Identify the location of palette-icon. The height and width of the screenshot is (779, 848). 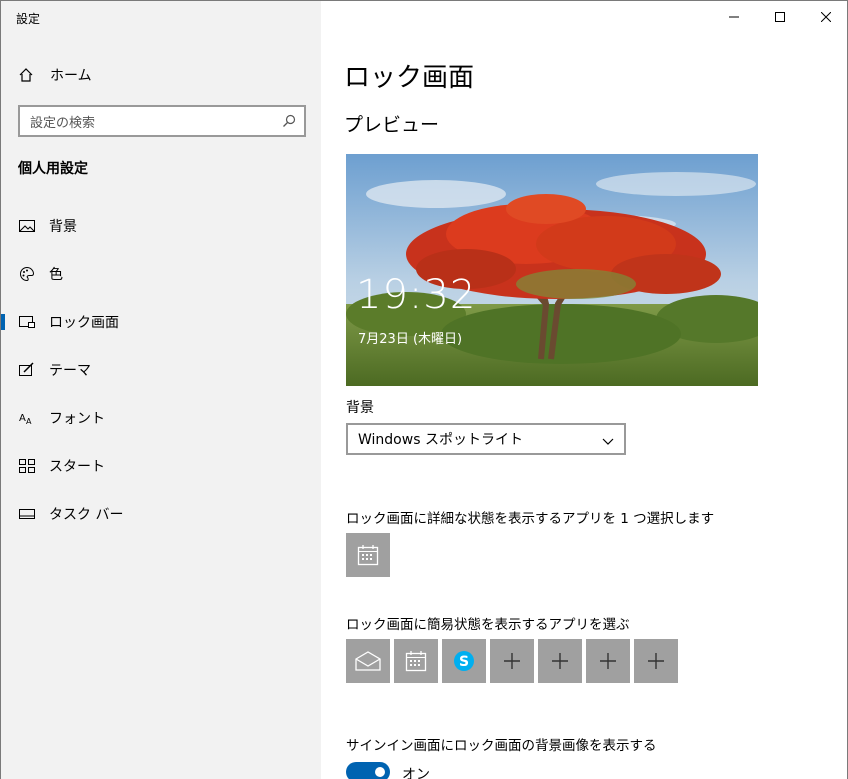
(27, 274).